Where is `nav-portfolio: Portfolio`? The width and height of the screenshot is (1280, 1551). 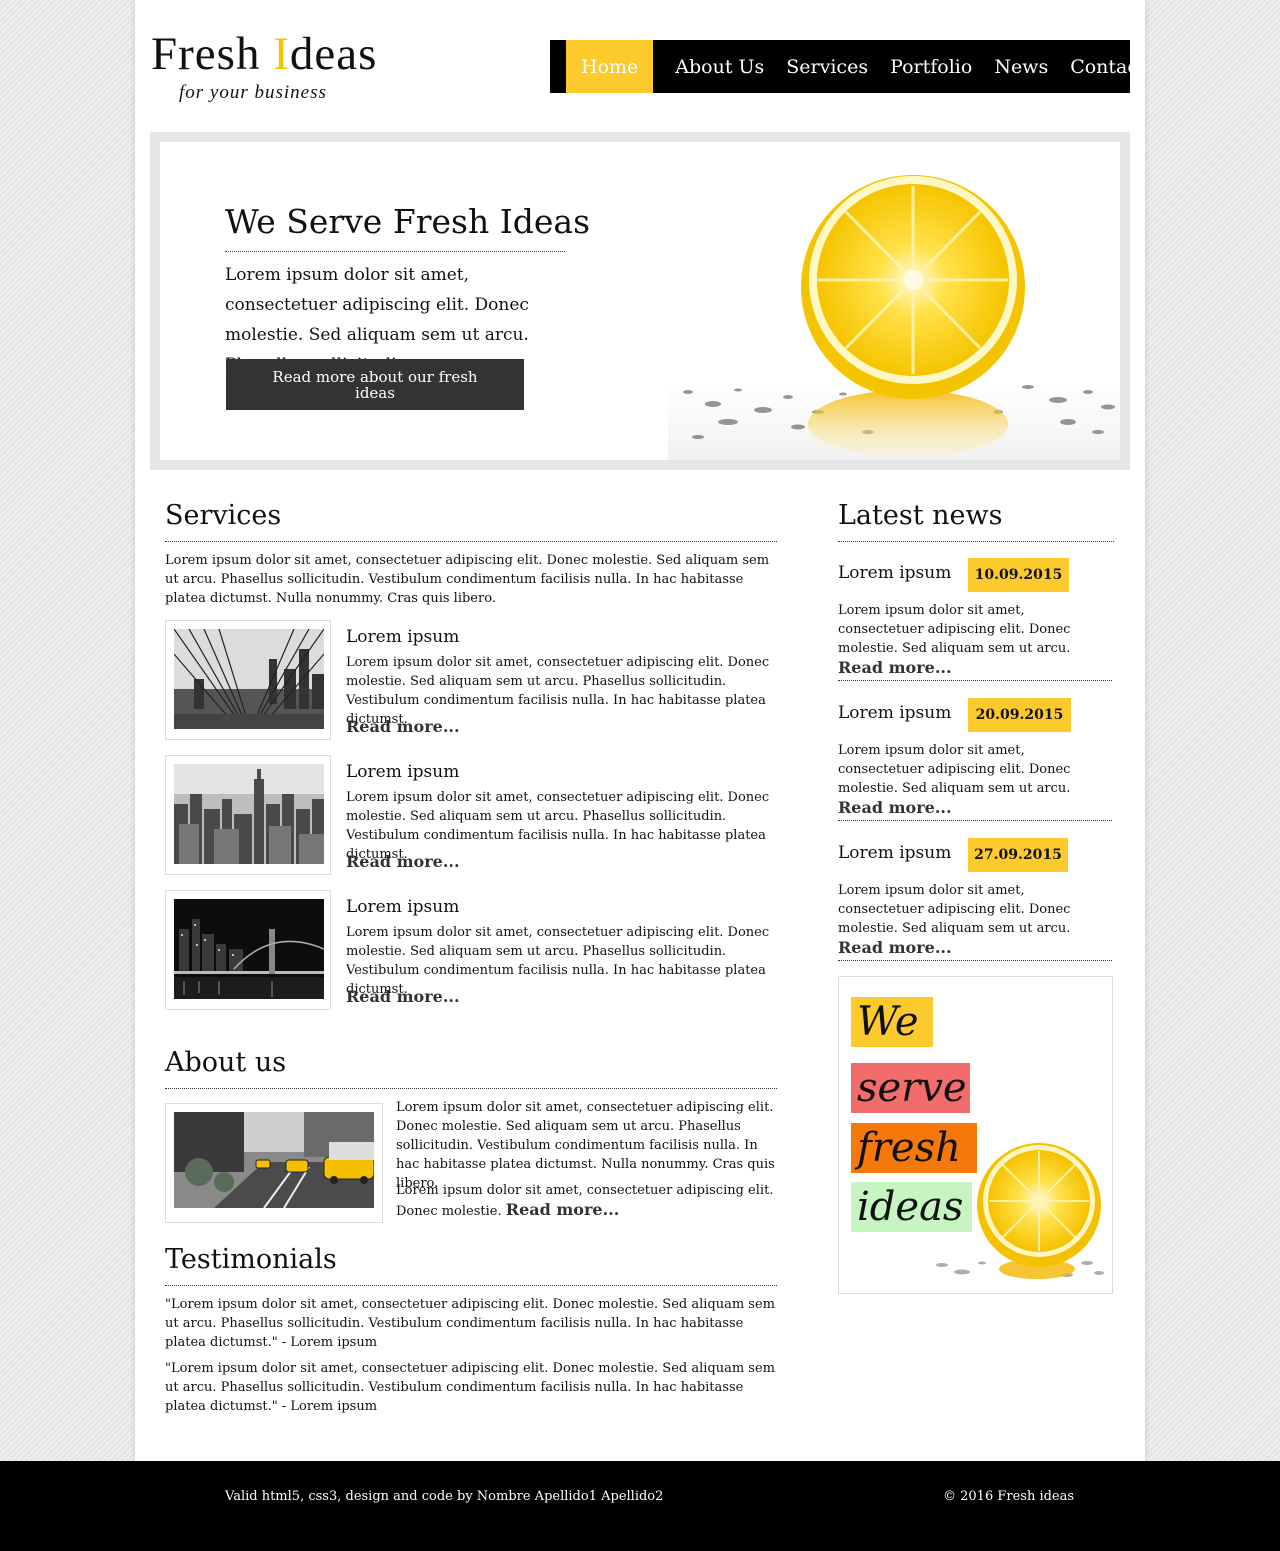
nav-portfolio: Portfolio is located at coordinates (931, 66).